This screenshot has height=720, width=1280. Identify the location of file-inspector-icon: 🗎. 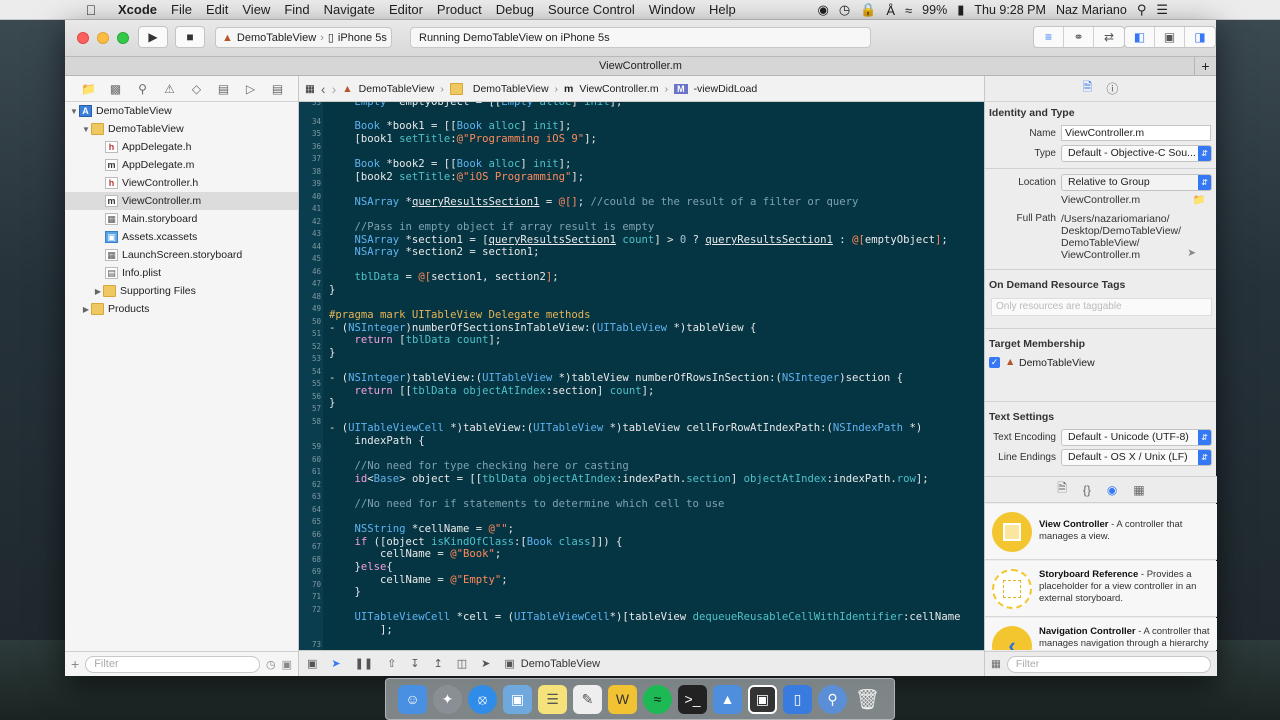
(1088, 88).